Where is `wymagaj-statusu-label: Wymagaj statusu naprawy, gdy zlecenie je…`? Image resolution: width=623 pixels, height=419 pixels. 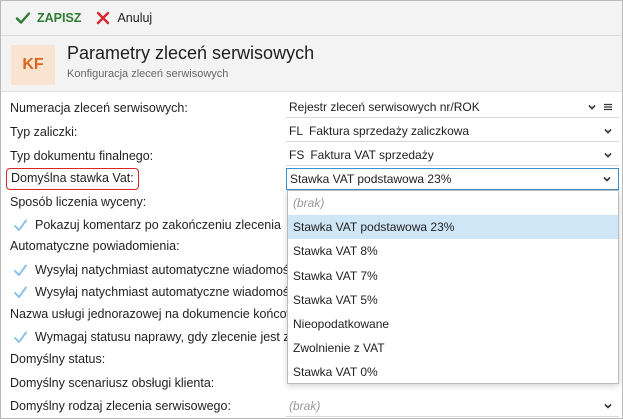
wymagaj-statusu-label: Wymagaj statusu naprawy, gdy zlecenie je… is located at coordinates (179, 337).